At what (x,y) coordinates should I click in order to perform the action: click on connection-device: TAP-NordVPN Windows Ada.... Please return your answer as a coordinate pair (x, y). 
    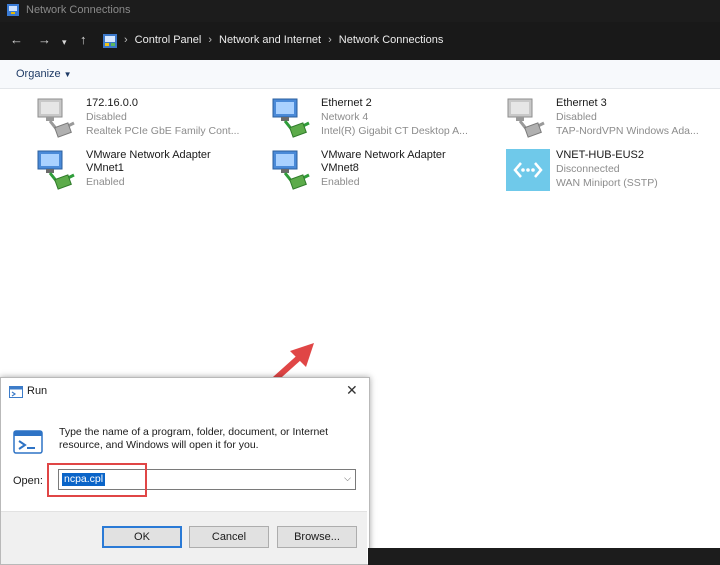
    Looking at the image, I should click on (627, 131).